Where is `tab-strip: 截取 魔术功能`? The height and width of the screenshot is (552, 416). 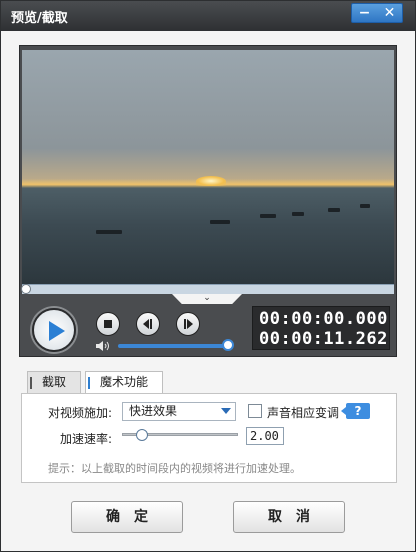
tab-strip: 截取 魔术功能 is located at coordinates (97, 382).